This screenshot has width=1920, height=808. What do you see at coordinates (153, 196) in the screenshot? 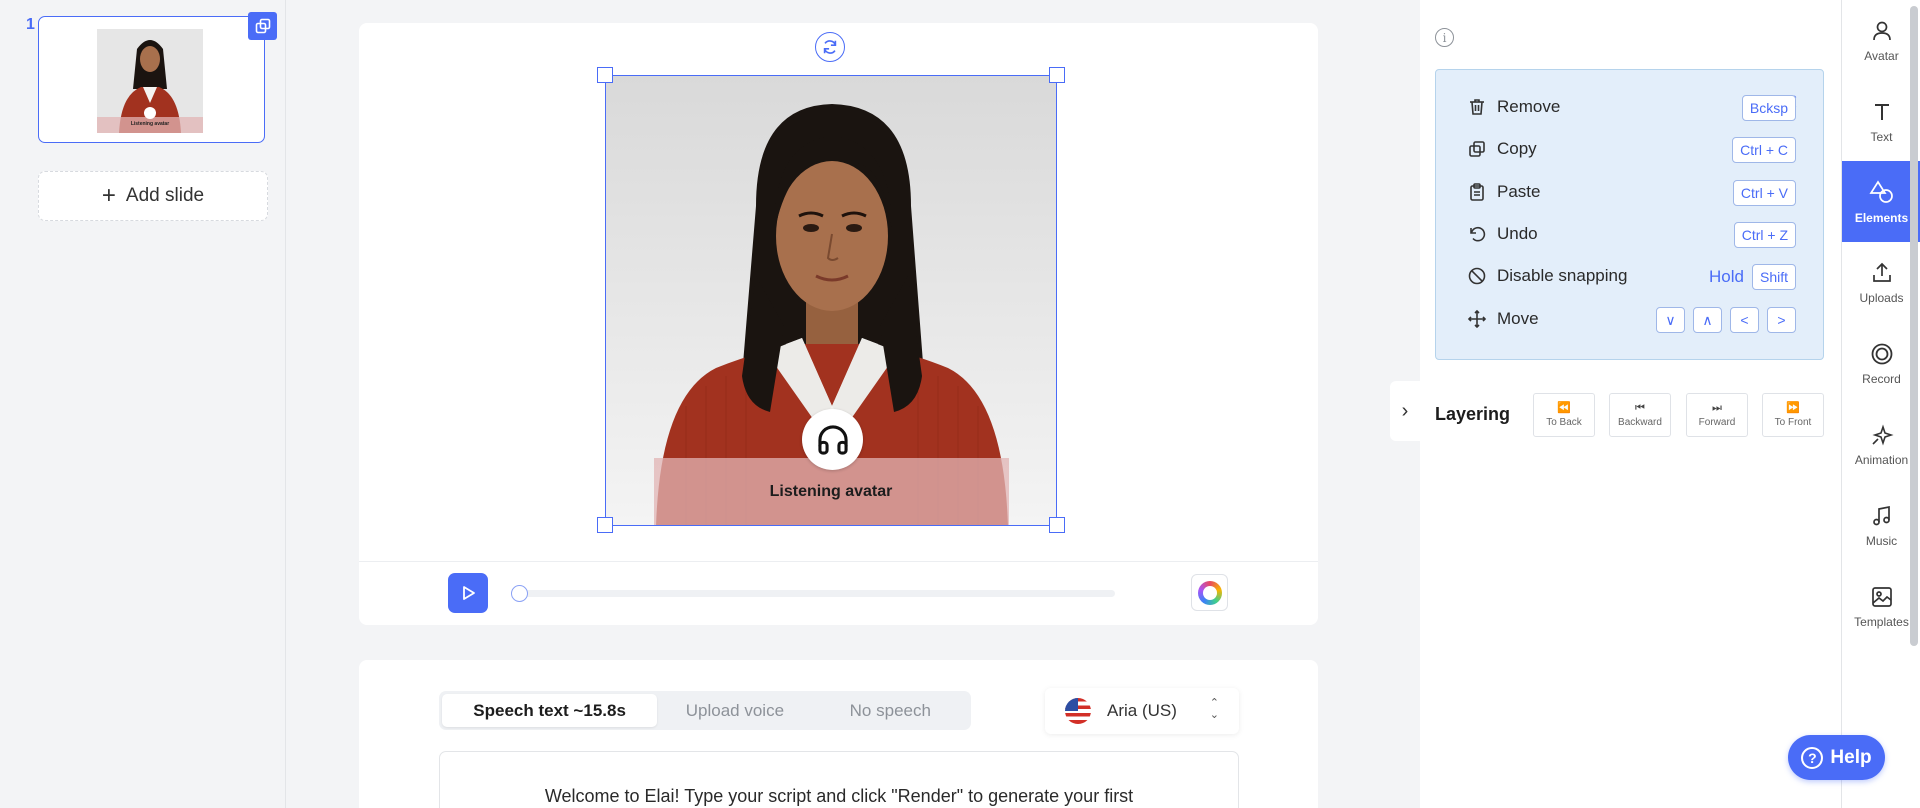
I see `add-slide-button: + Add slide` at bounding box center [153, 196].